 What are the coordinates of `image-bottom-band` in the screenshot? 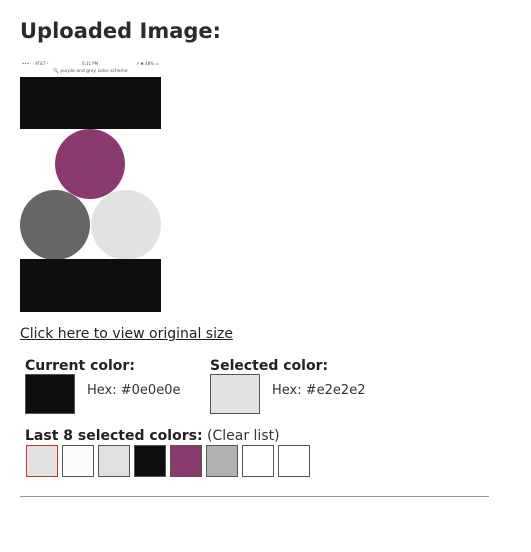 It's located at (90, 285).